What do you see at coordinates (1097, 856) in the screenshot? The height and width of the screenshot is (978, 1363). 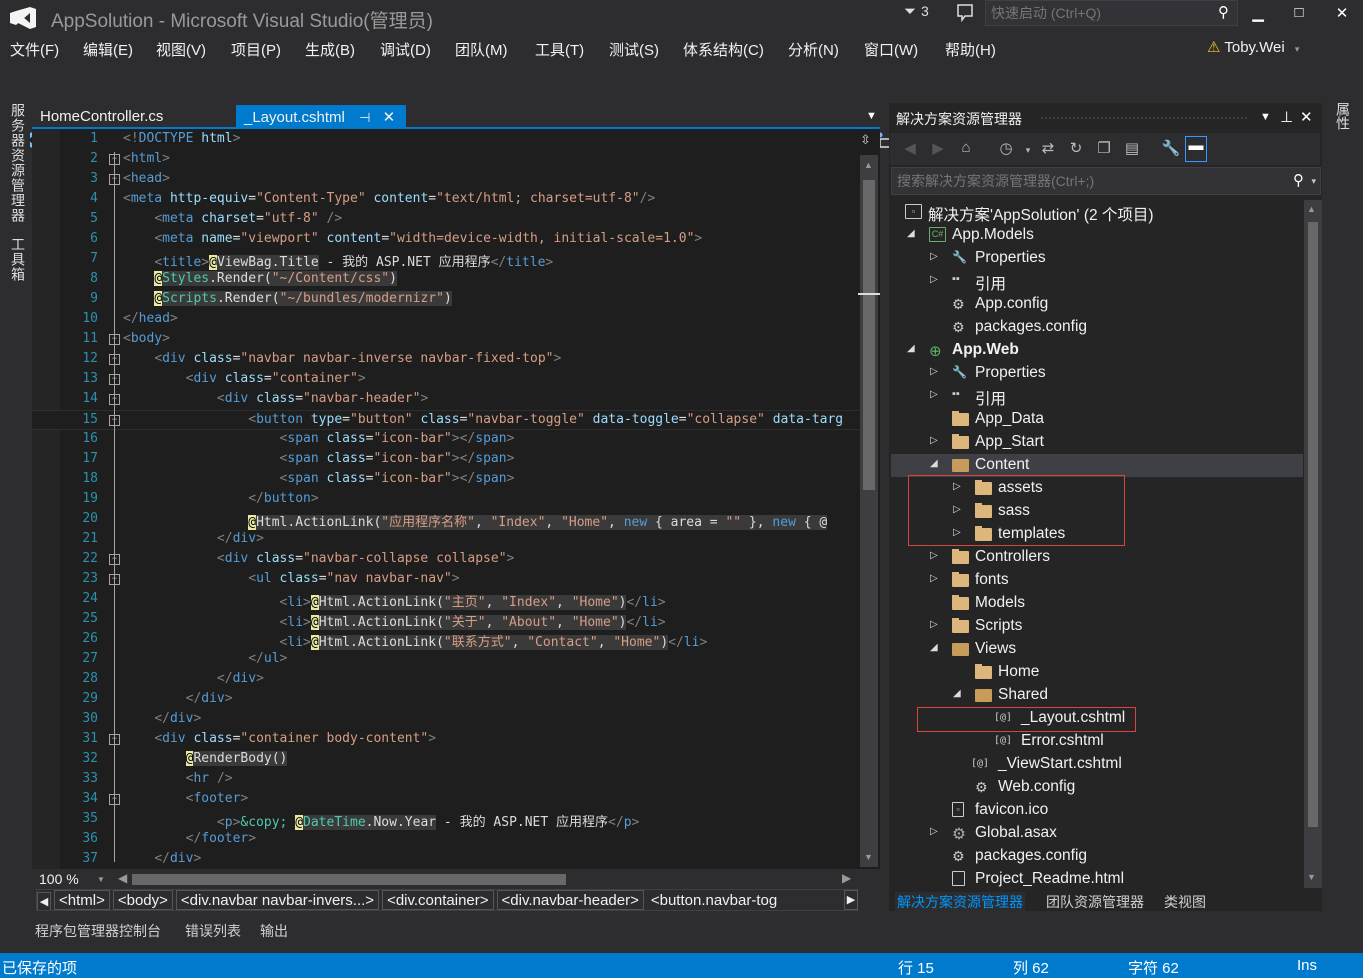 I see `tree-node: ⚙ packages.config` at bounding box center [1097, 856].